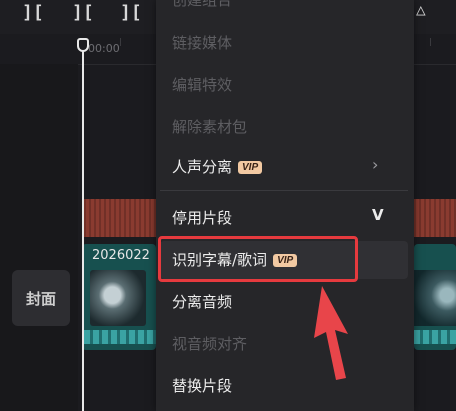 The height and width of the screenshot is (411, 456). What do you see at coordinates (202, 84) in the screenshot?
I see `menu-item-edit-effects: 编辑特效` at bounding box center [202, 84].